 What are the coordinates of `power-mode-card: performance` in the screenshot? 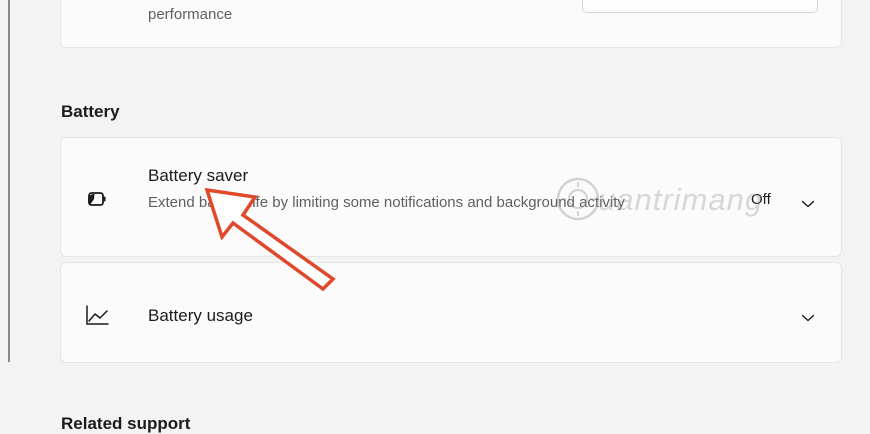 It's located at (451, 24).